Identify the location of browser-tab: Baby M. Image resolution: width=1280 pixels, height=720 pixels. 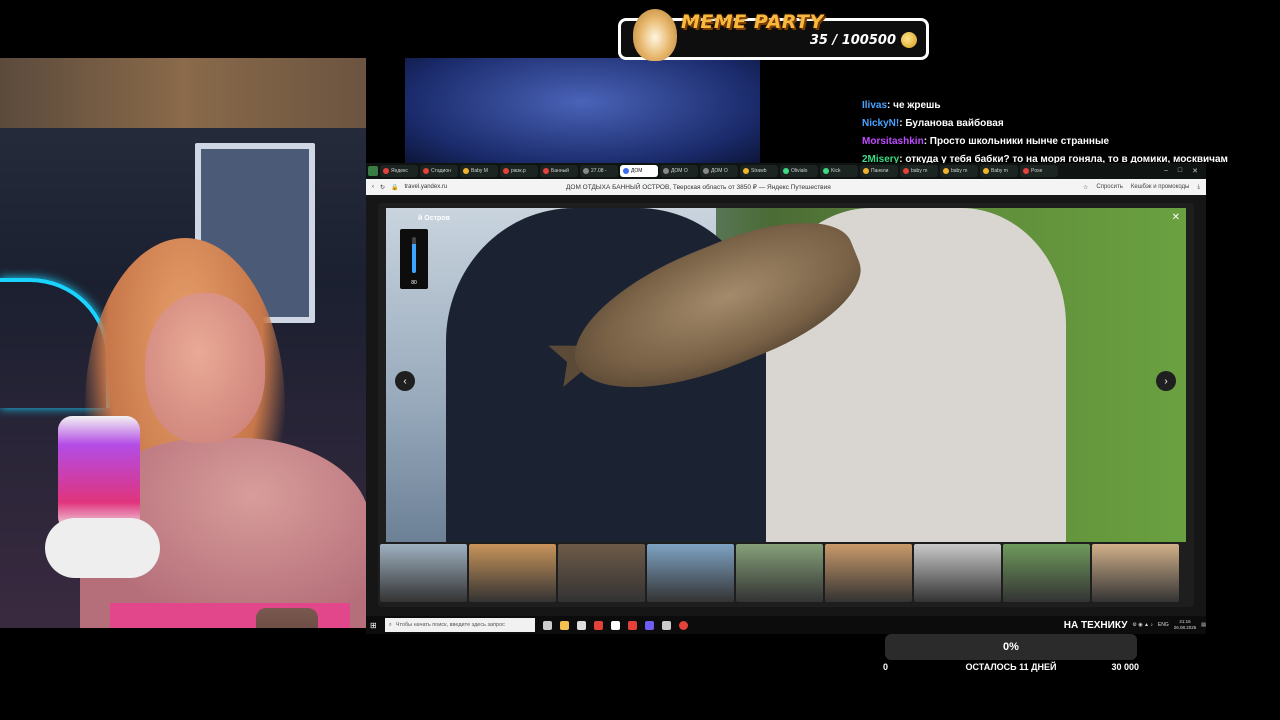
(479, 171).